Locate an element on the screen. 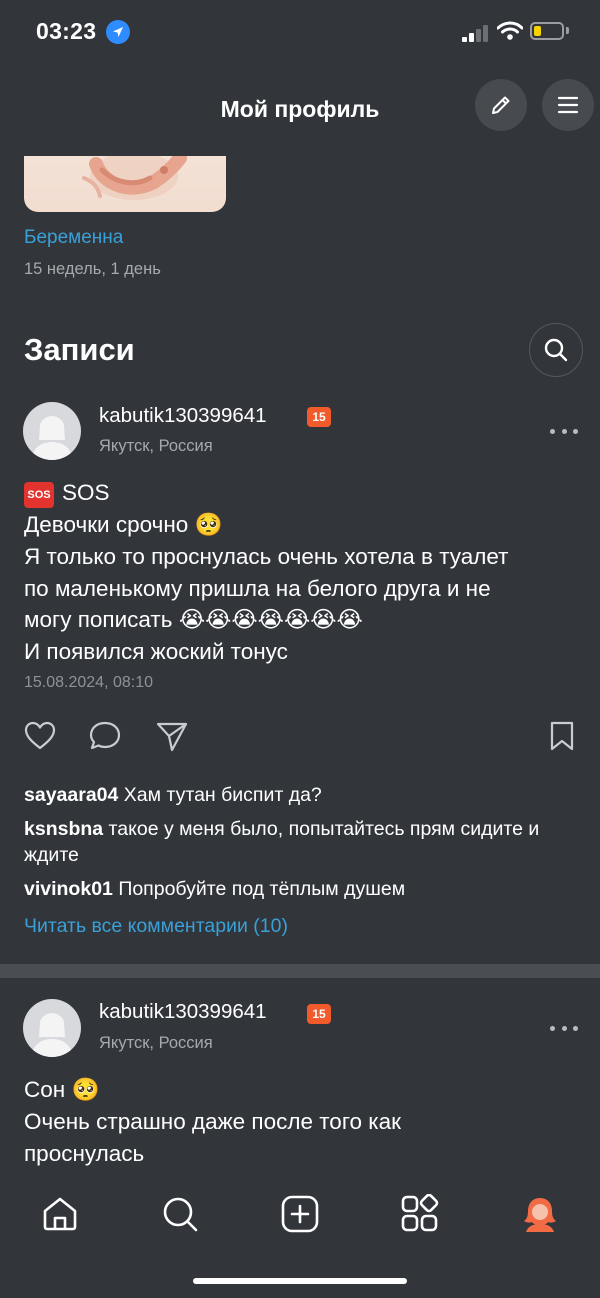 The height and width of the screenshot is (1298, 600). wifi-icon is located at coordinates (510, 31).